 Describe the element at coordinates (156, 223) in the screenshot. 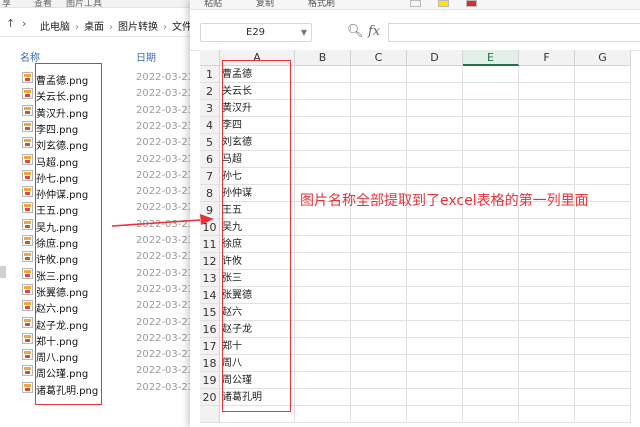

I see `arrow-line` at that location.